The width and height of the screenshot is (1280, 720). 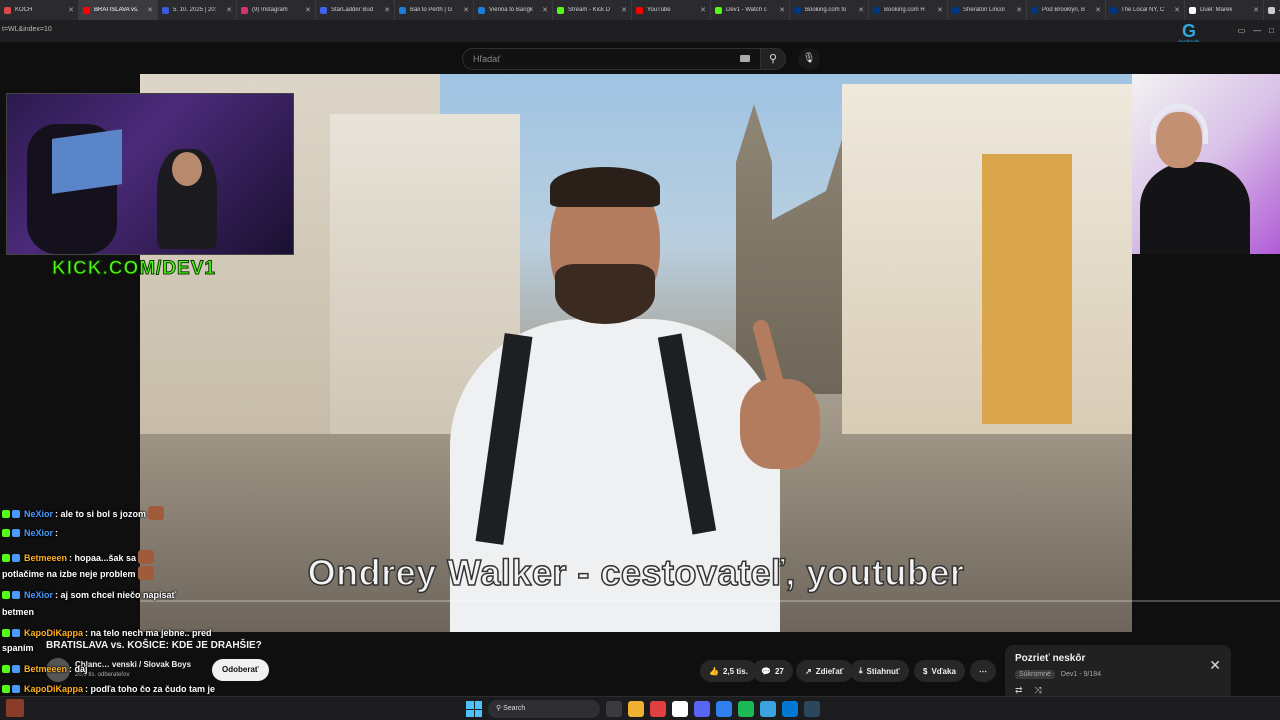 I want to click on browser-tab: Booking.com H ✕, so click(x=908, y=10).